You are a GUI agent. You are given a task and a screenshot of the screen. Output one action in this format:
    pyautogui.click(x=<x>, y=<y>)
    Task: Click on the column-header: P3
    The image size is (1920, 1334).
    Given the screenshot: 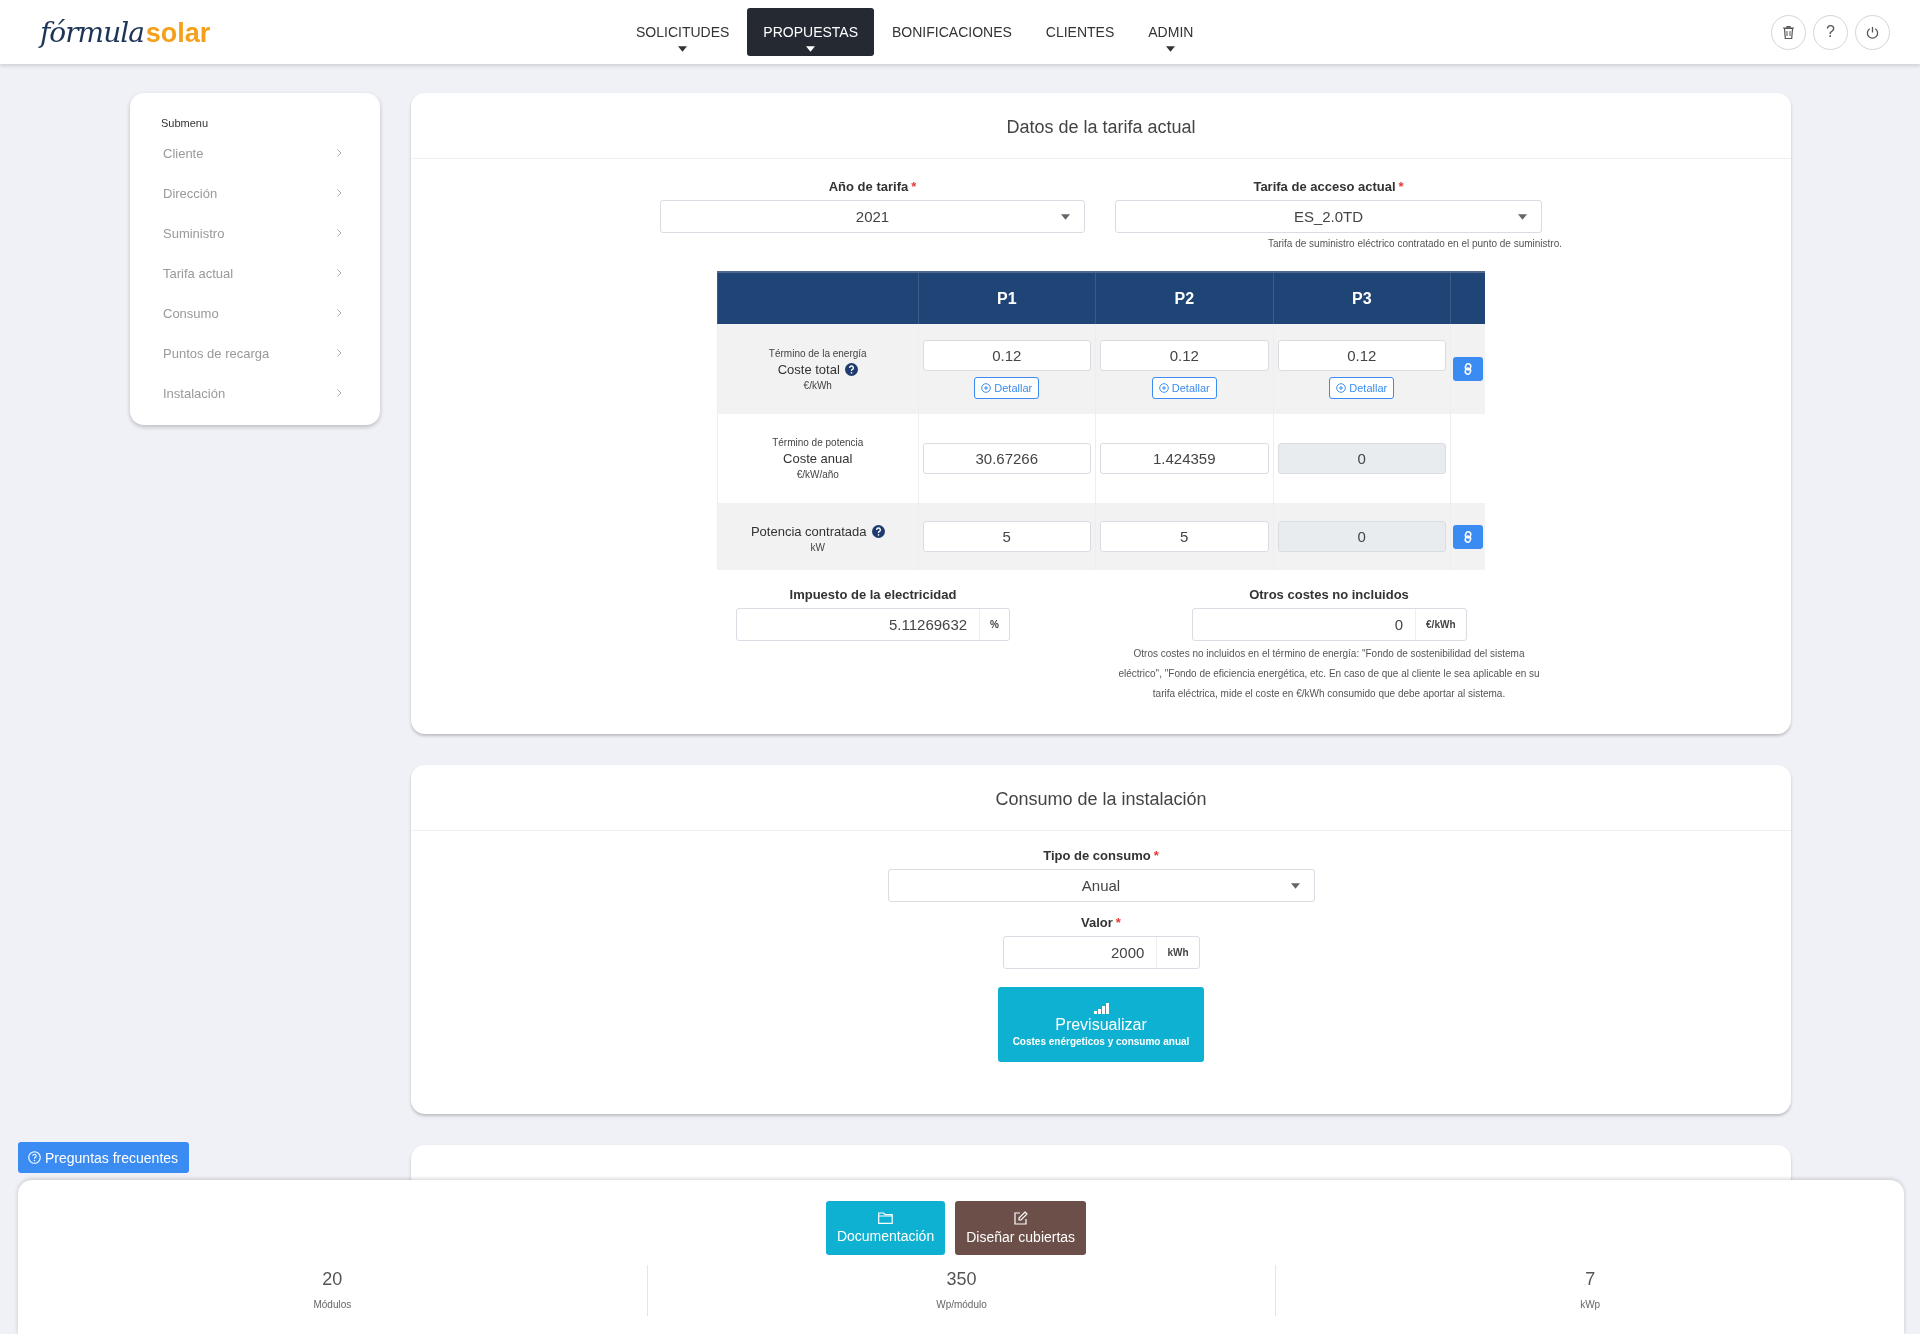 What is the action you would take?
    pyautogui.click(x=1362, y=298)
    